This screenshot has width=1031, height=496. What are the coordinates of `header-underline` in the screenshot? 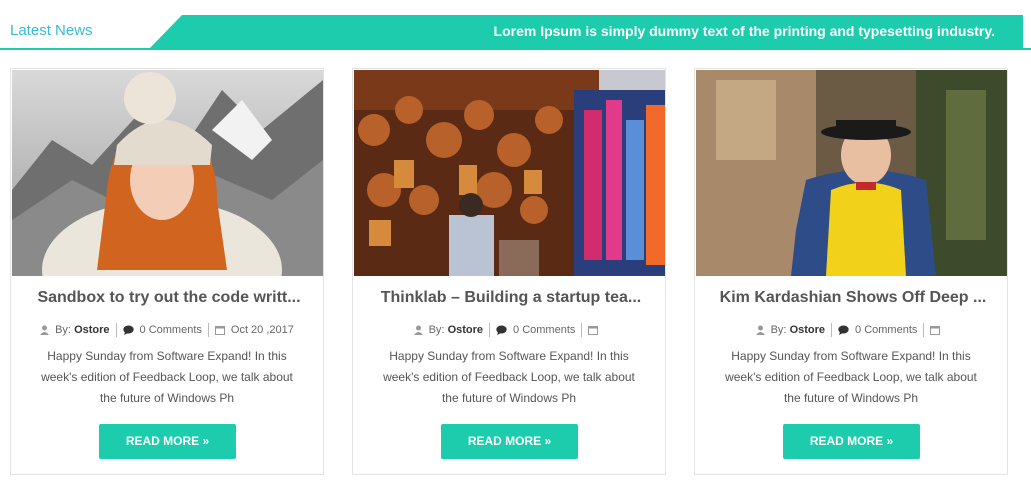 It's located at (515, 49).